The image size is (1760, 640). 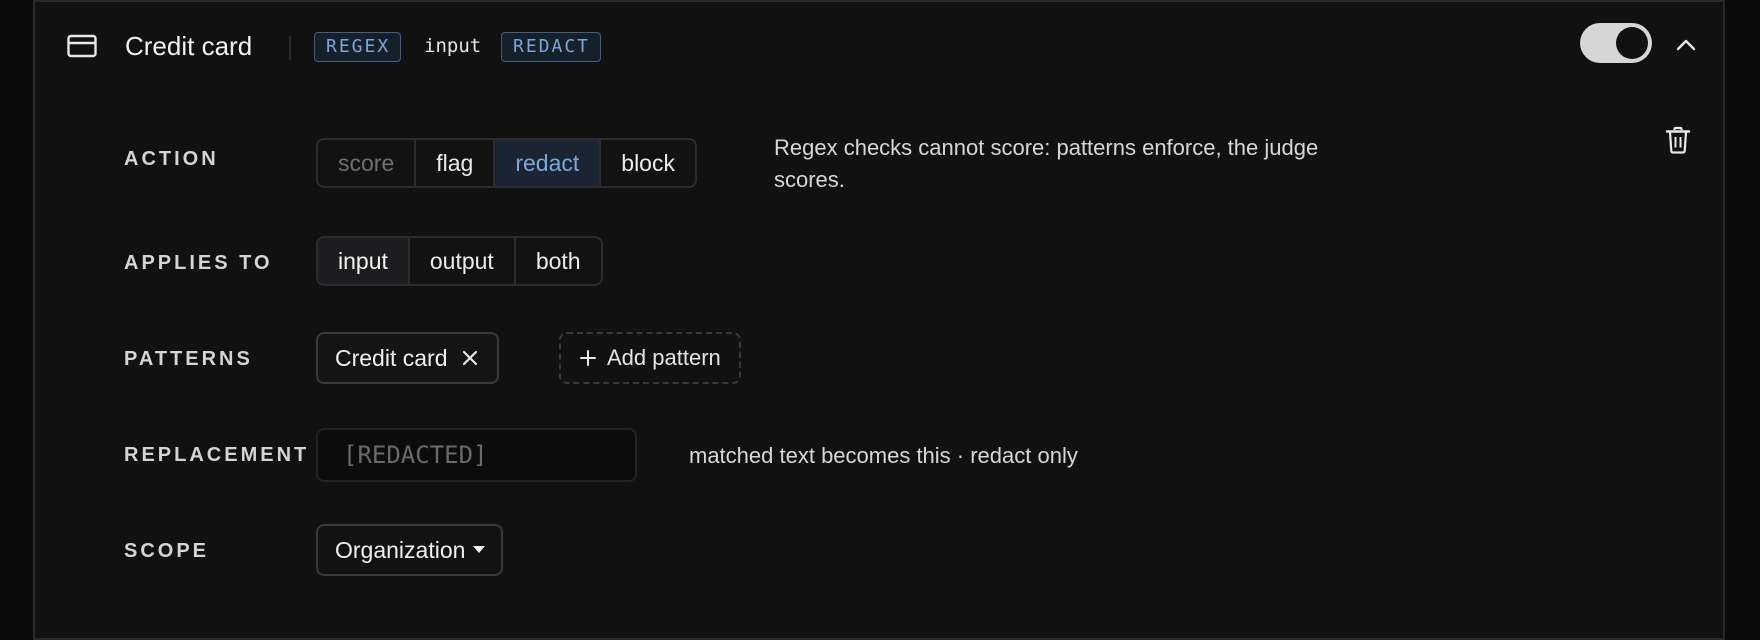 What do you see at coordinates (171, 159) in the screenshot?
I see `action-label: ACTION` at bounding box center [171, 159].